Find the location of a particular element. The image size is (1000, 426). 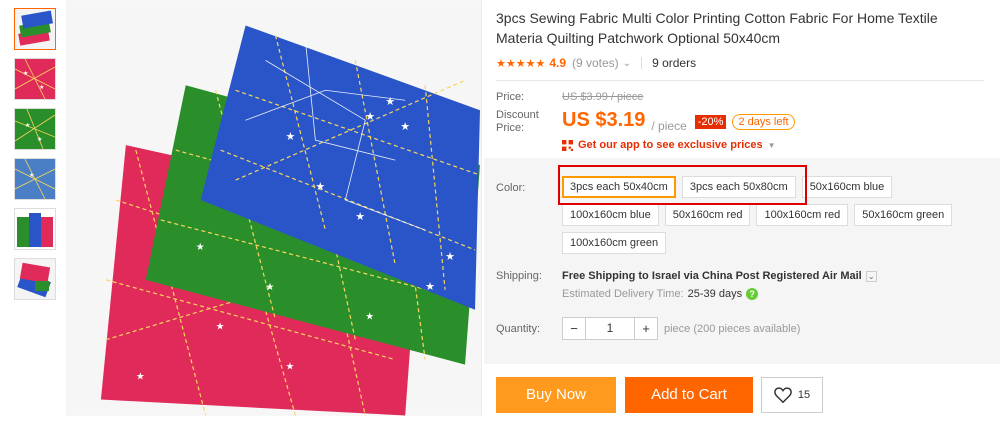

estimate-label: Estimated Delivery Time: is located at coordinates (623, 294).